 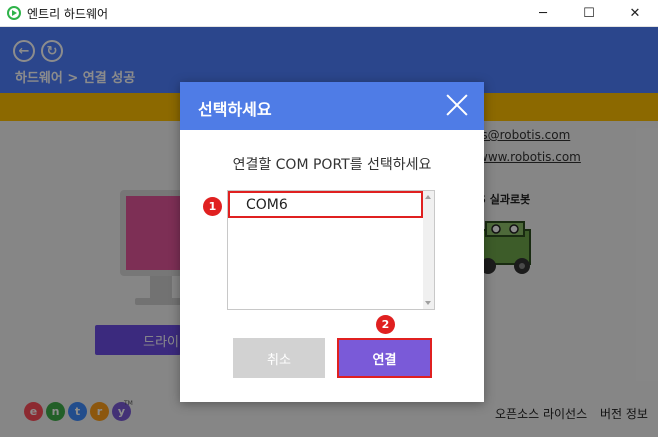 What do you see at coordinates (635, 13) in the screenshot?
I see `close-window-button: ✕` at bounding box center [635, 13].